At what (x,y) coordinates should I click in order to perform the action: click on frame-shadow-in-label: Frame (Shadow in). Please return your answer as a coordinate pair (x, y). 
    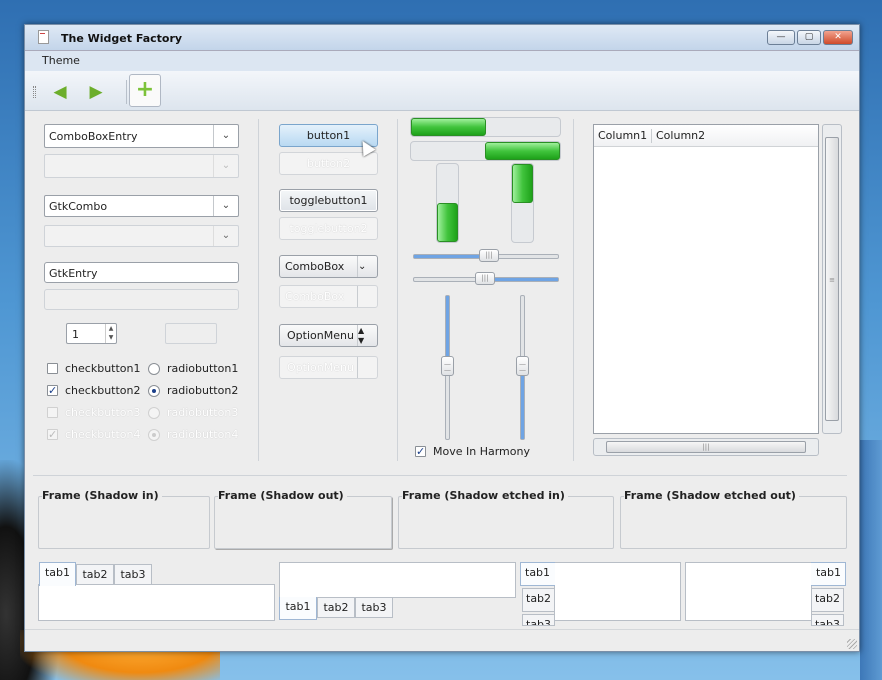
    Looking at the image, I should click on (102, 495).